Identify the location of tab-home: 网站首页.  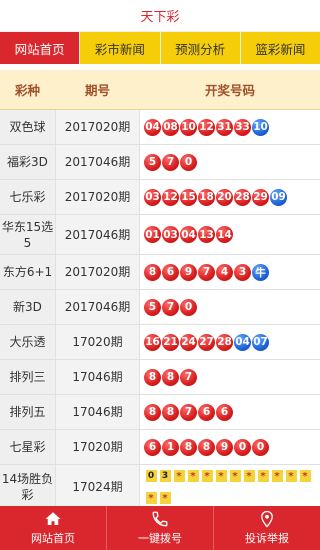
(40, 48).